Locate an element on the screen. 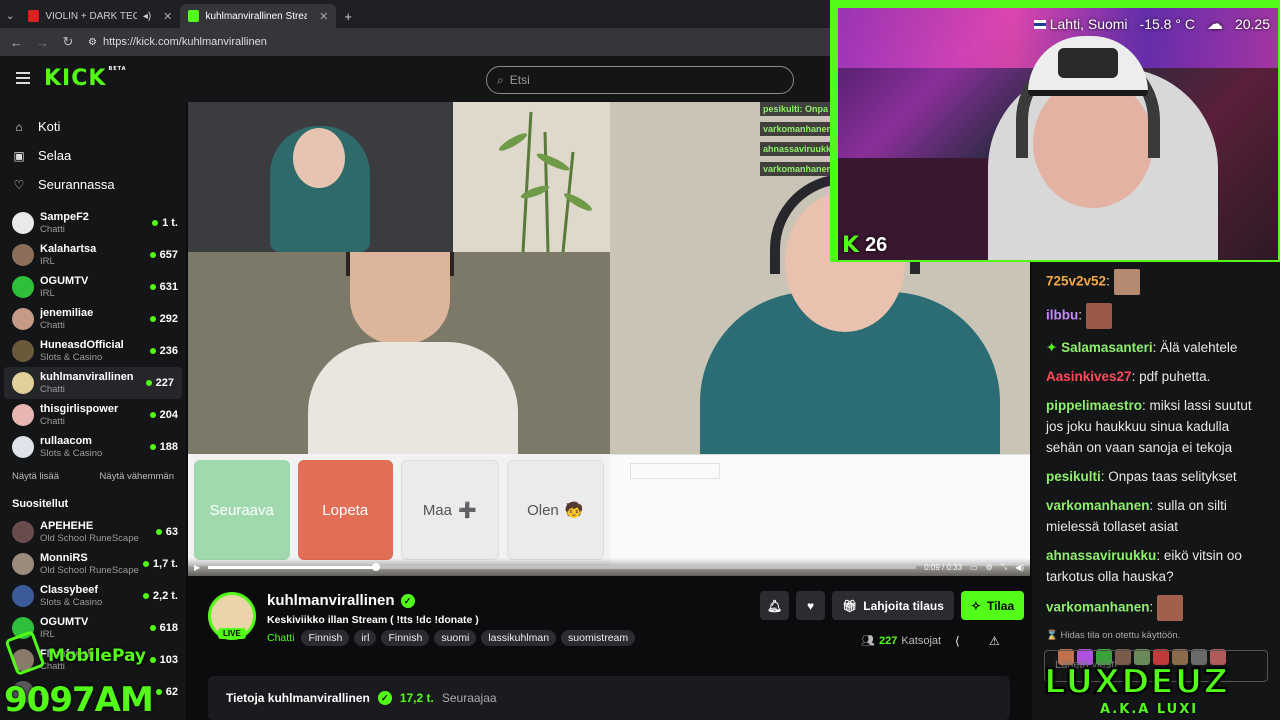 The image size is (1280, 720). report-icon: ⚠ is located at coordinates (994, 641).